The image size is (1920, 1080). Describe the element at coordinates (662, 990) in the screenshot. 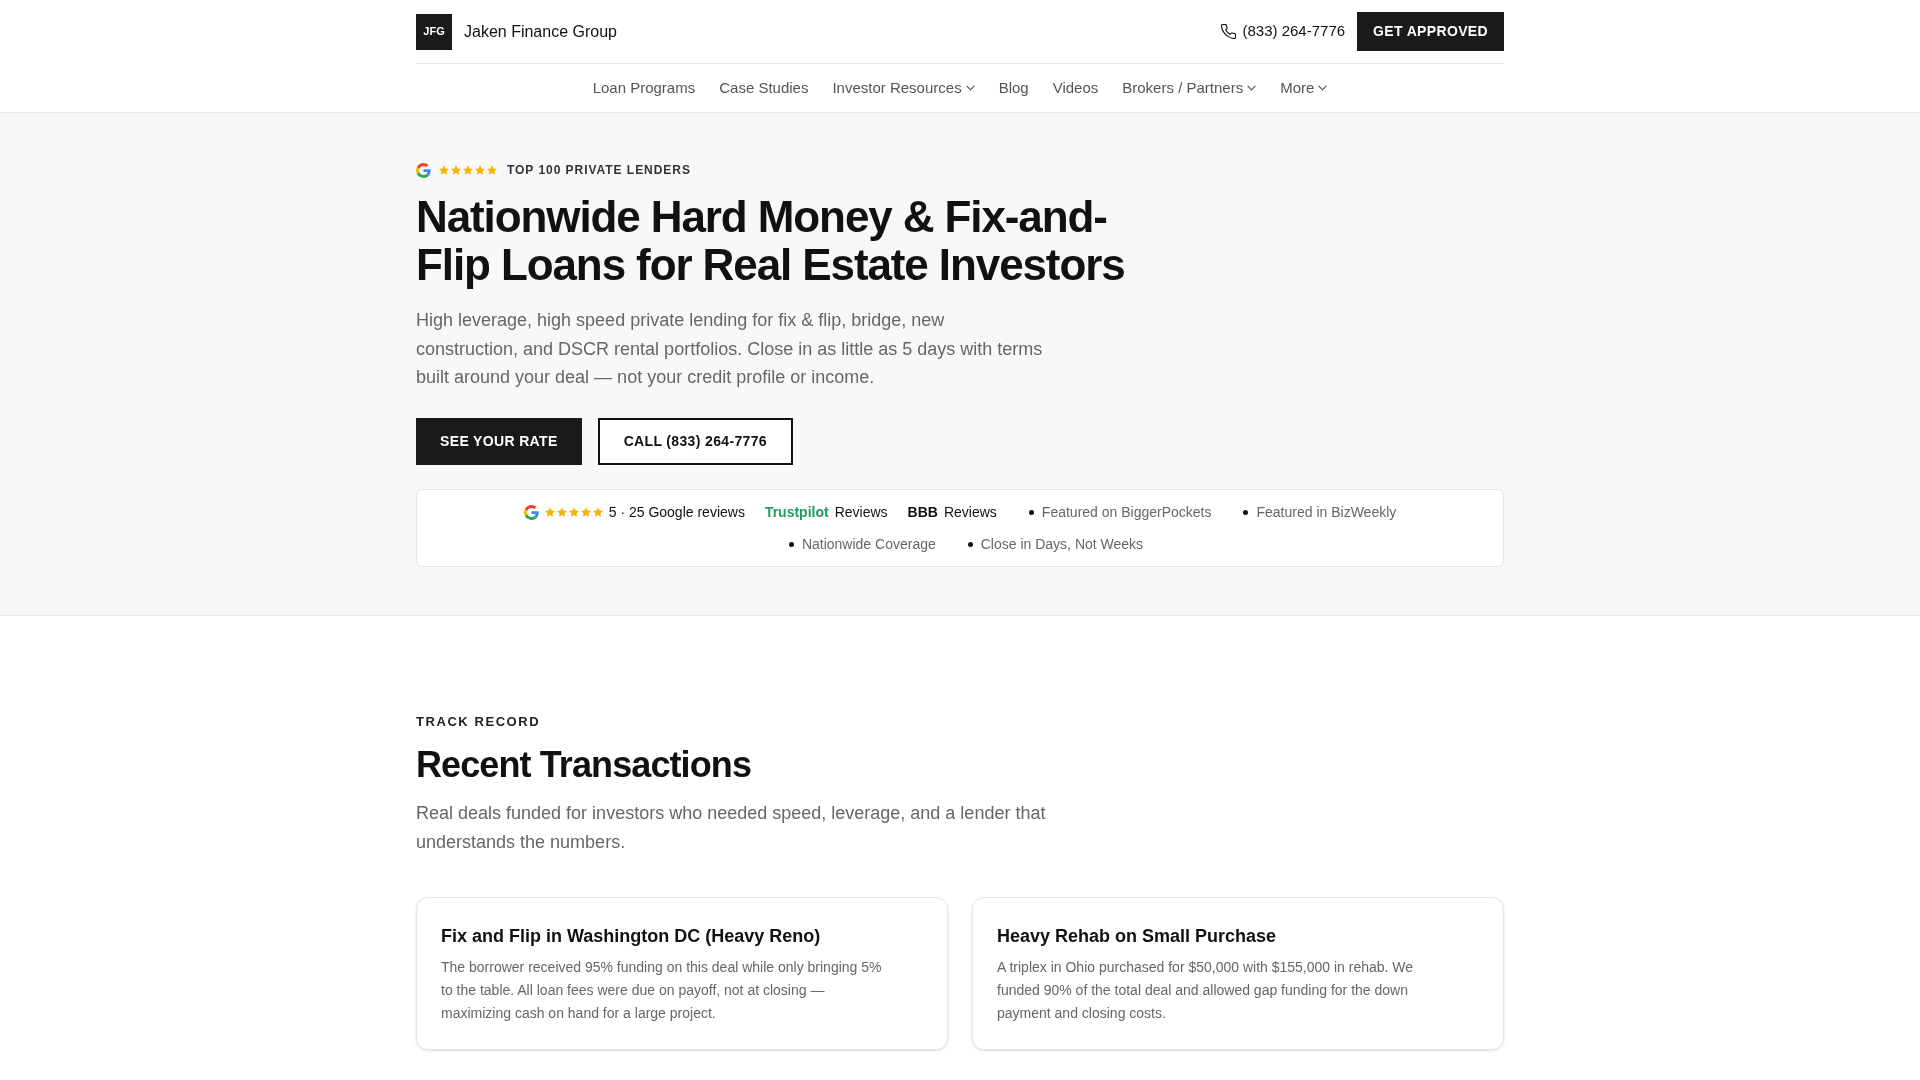

I see `card-text: The borrower received 95% funding on this deal while only bringing 5% to the table. All loan fees were due on payoff, not at closing — maximizing cash on hand for a large project.` at that location.